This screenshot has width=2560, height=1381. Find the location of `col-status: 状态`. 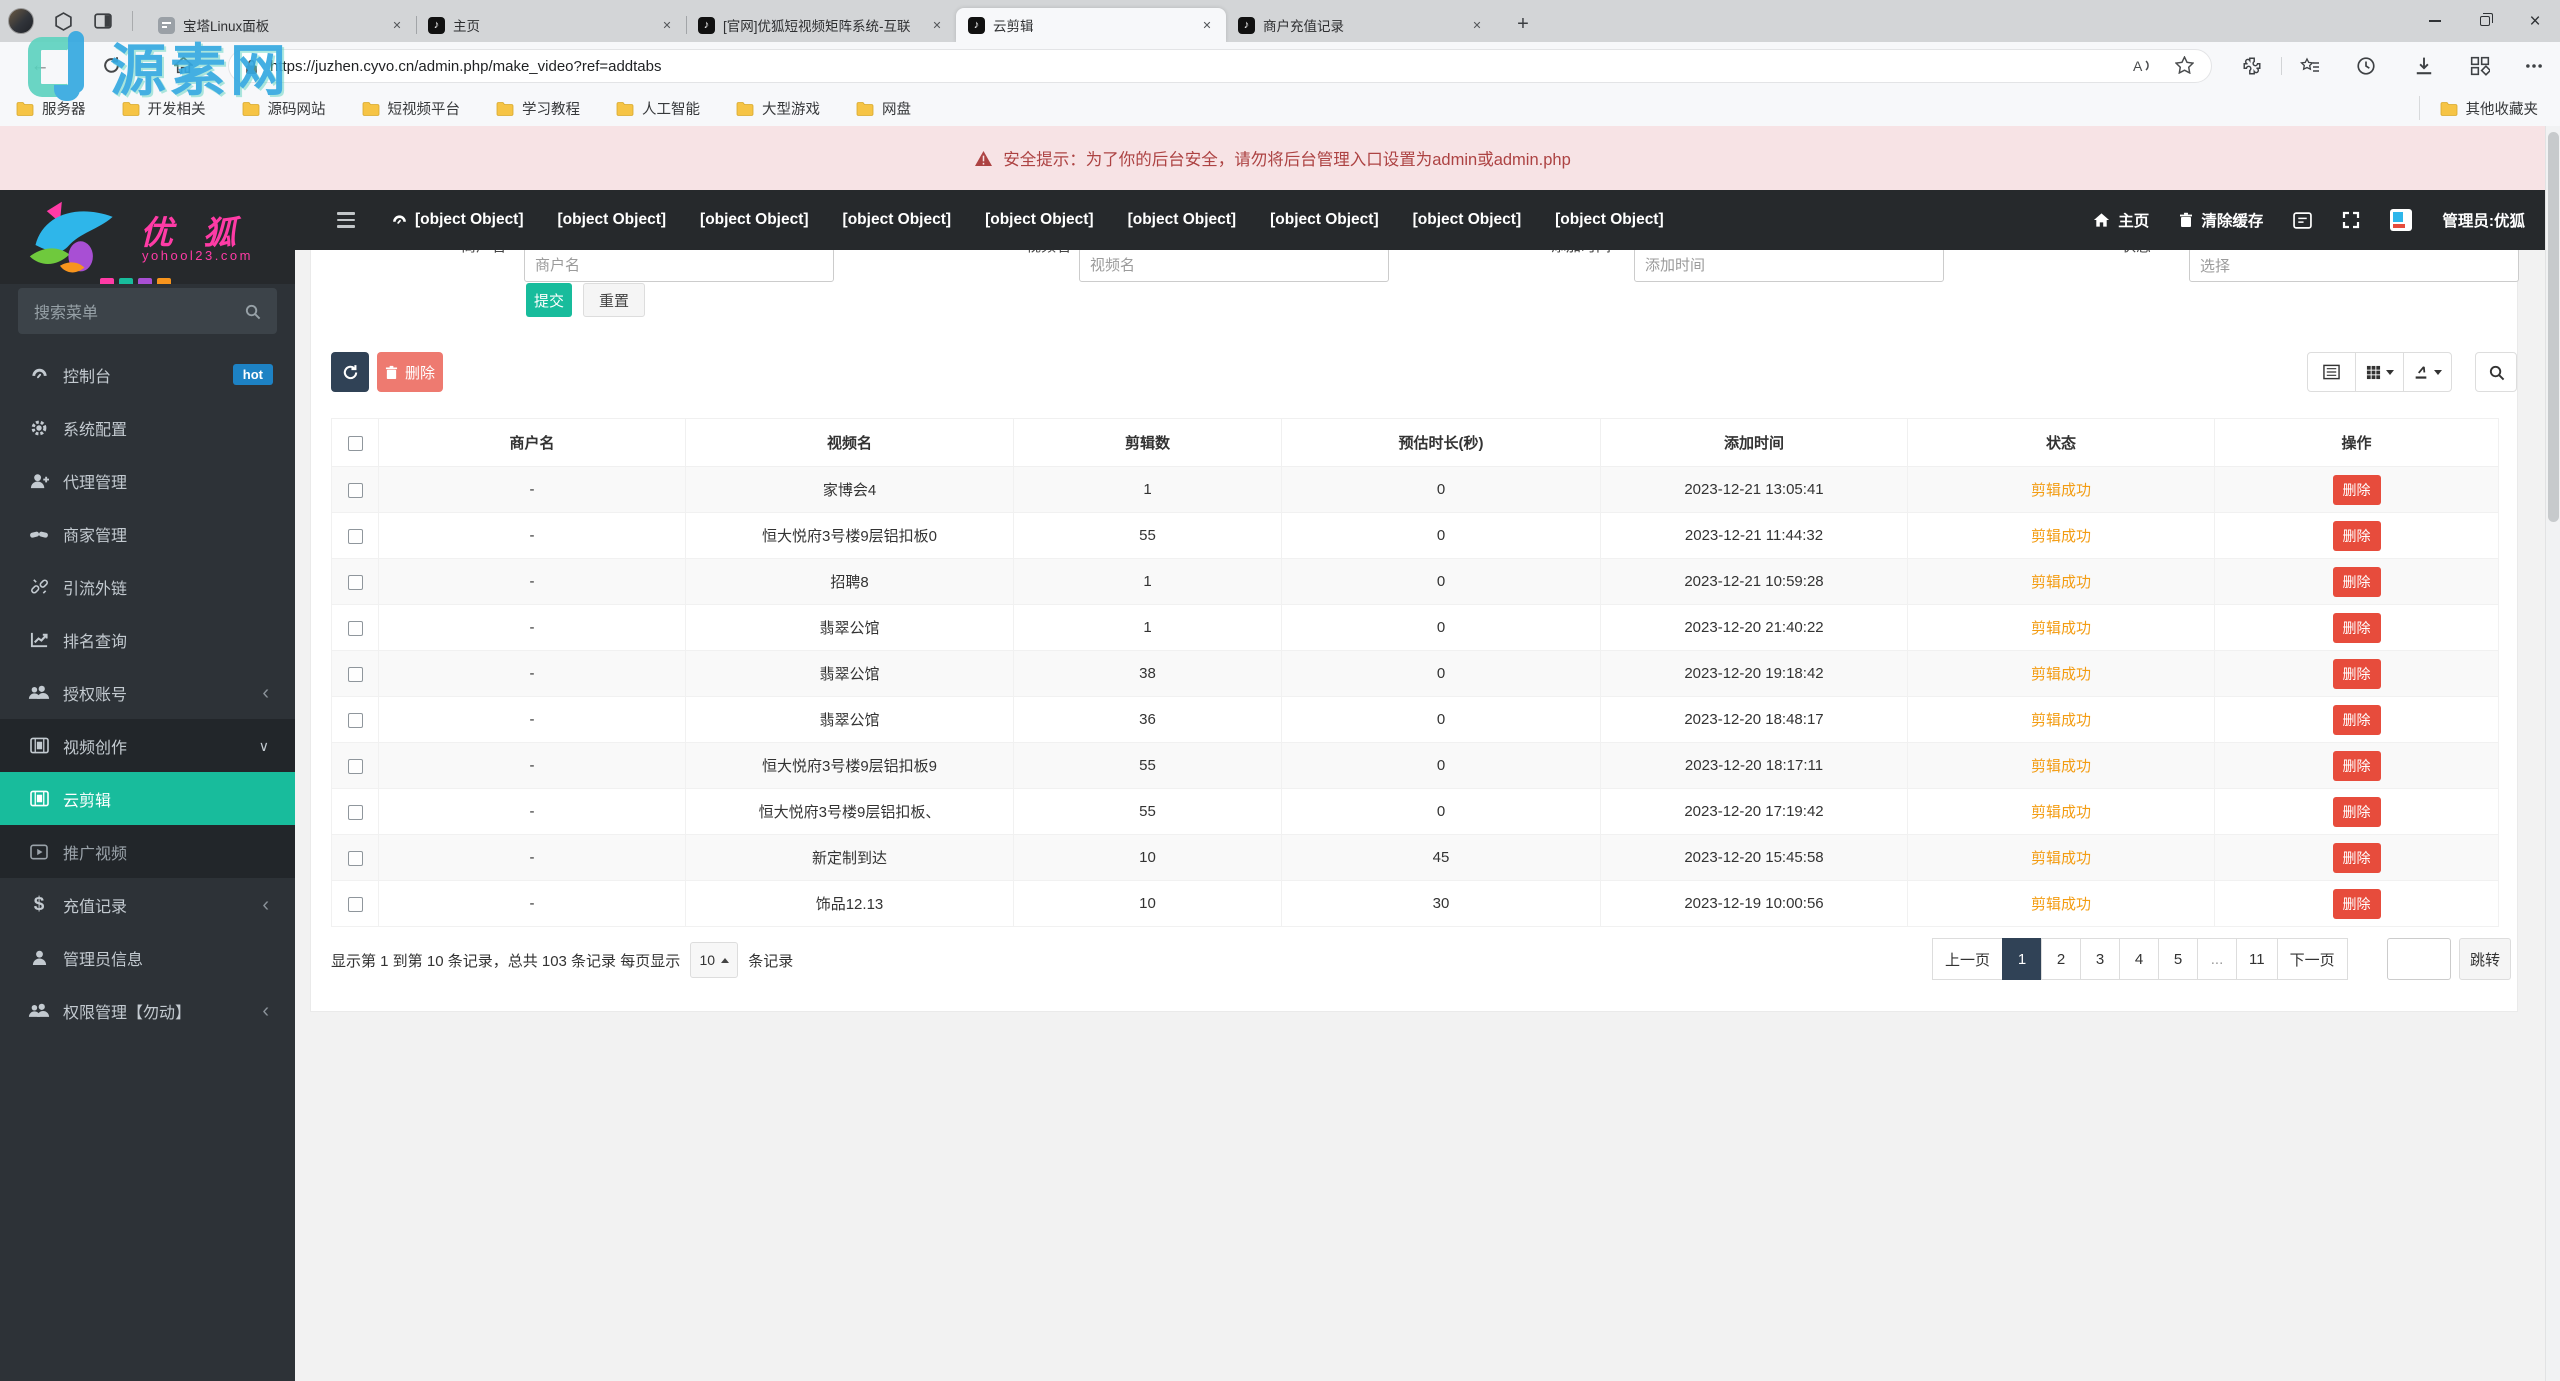

col-status: 状态 is located at coordinates (2061, 442).